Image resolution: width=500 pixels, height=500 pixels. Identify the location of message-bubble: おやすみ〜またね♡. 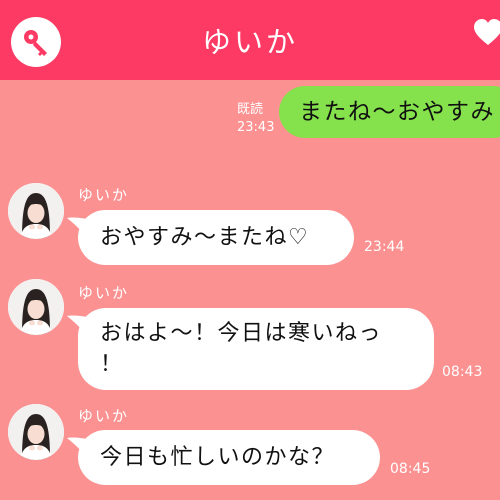
(216, 237).